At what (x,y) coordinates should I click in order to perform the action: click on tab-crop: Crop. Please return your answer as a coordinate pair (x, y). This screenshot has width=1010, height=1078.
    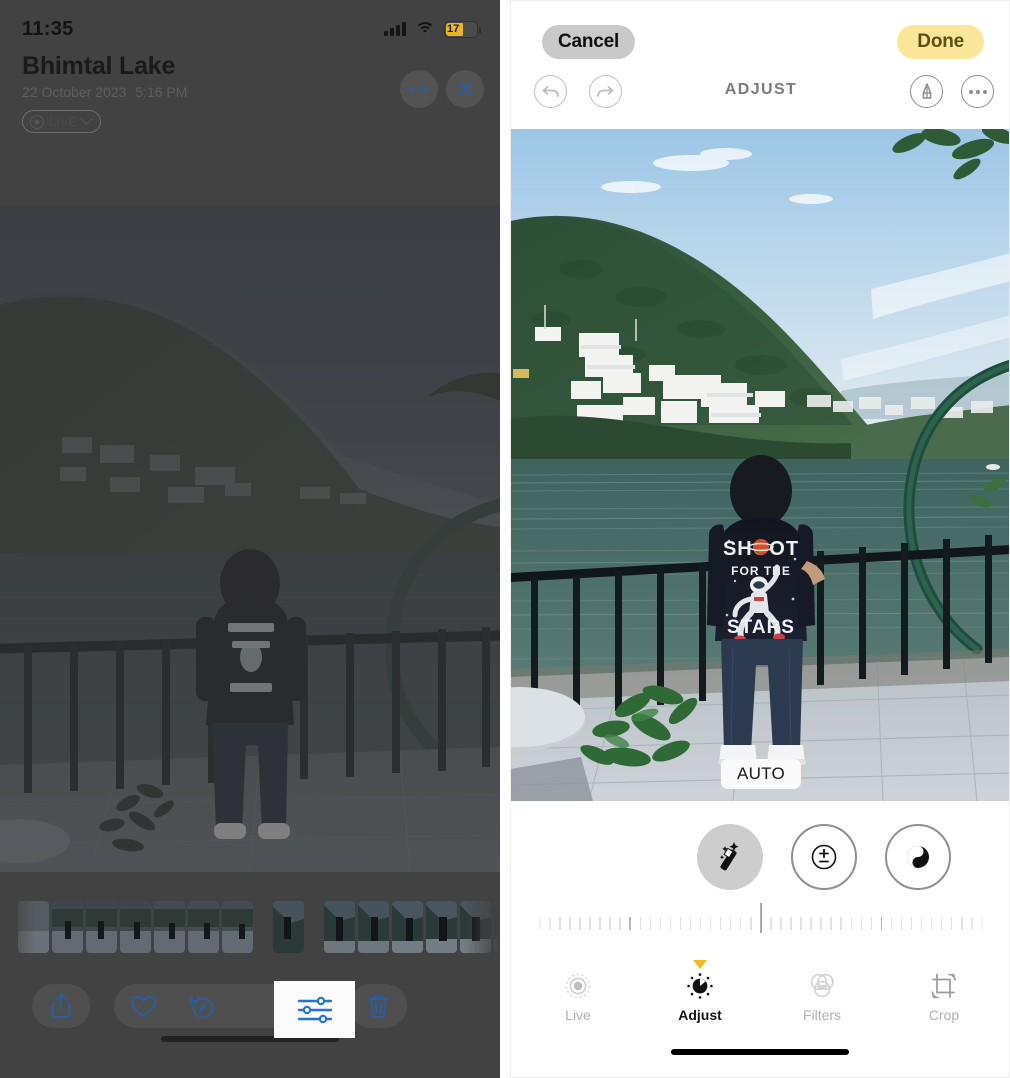
    Looking at the image, I should click on (944, 997).